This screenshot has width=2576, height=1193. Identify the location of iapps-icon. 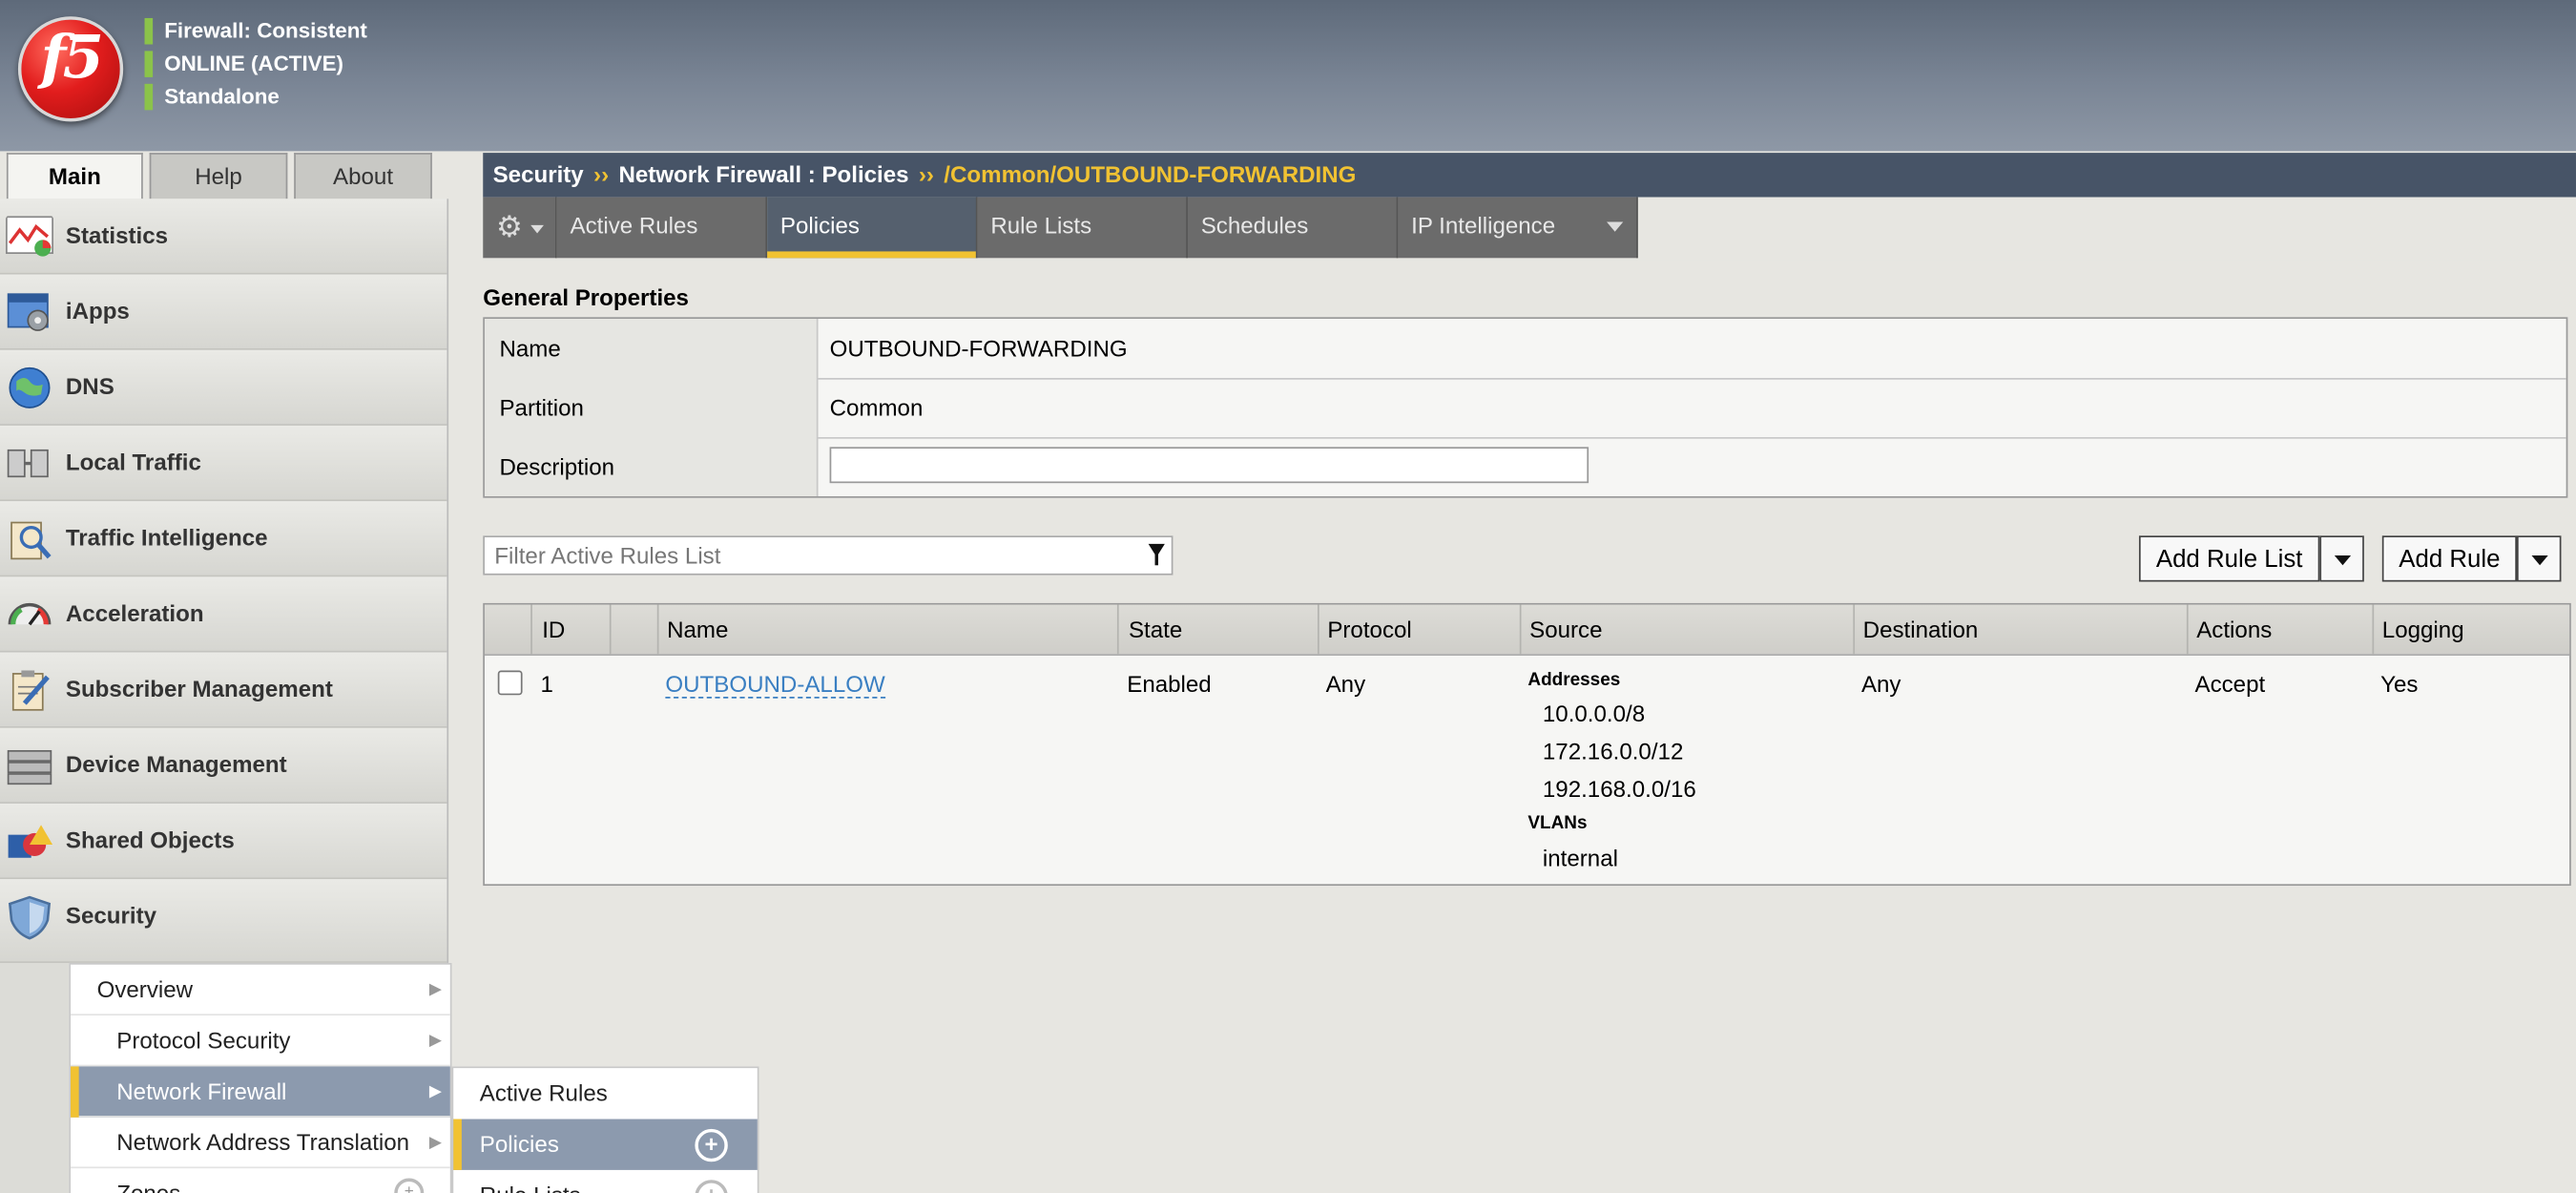
(28, 312).